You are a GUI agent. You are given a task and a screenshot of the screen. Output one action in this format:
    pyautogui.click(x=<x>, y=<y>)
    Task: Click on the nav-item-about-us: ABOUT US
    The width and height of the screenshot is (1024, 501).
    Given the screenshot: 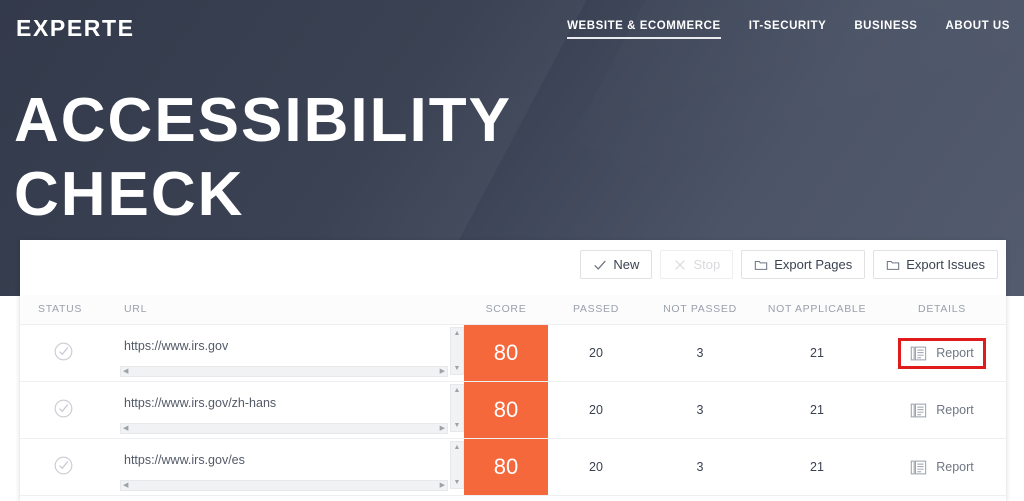 What is the action you would take?
    pyautogui.click(x=978, y=28)
    